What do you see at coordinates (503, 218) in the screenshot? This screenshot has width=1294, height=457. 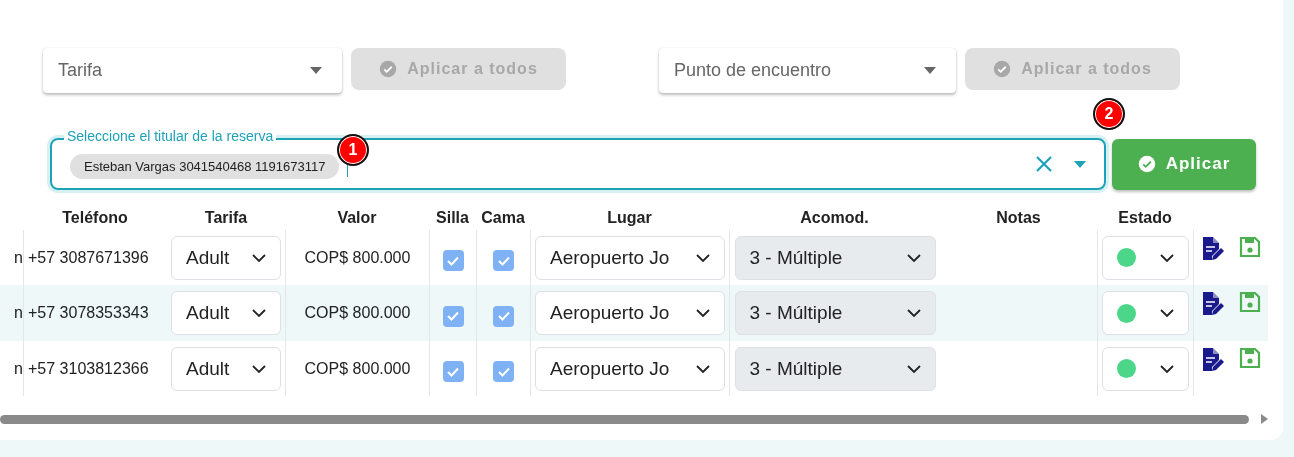 I see `column-header: Cama` at bounding box center [503, 218].